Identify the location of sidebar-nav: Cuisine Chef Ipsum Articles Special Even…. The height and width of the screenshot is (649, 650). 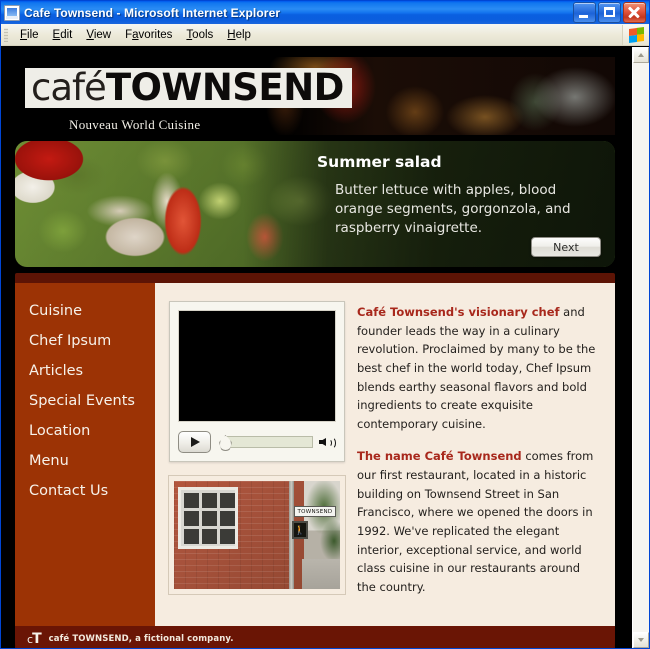
(85, 455).